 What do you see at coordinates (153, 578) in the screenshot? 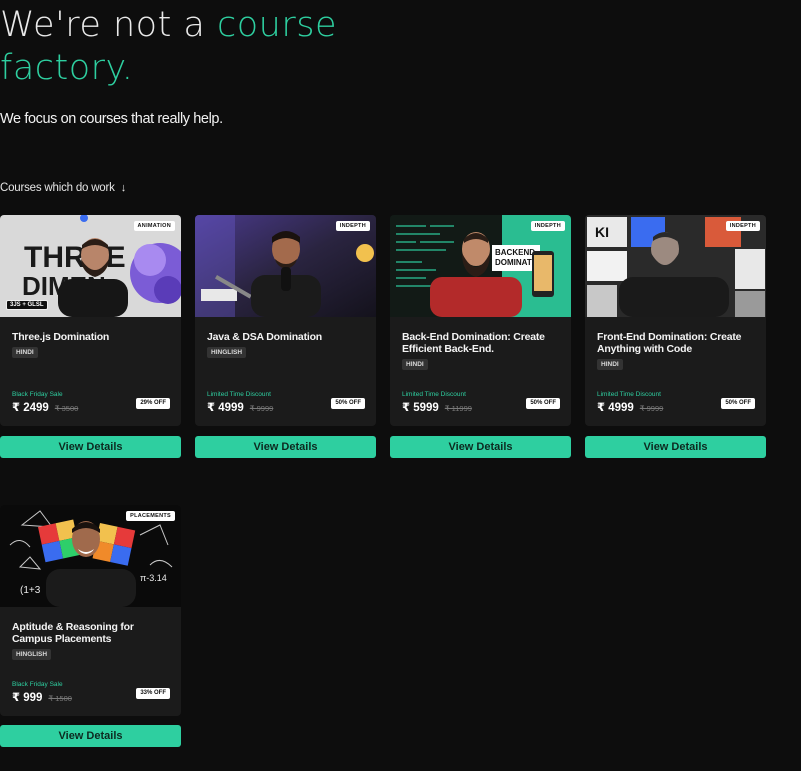
I see `svg-text: π-3.14` at bounding box center [153, 578].